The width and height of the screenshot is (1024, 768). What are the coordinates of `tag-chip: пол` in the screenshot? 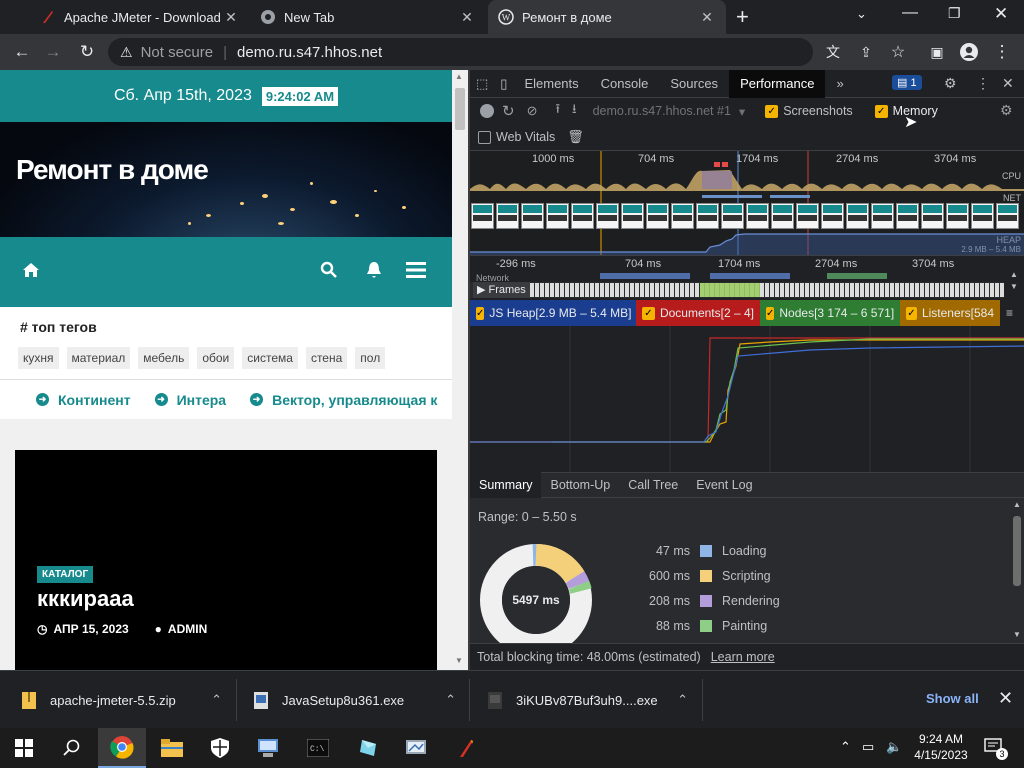 It's located at (370, 358).